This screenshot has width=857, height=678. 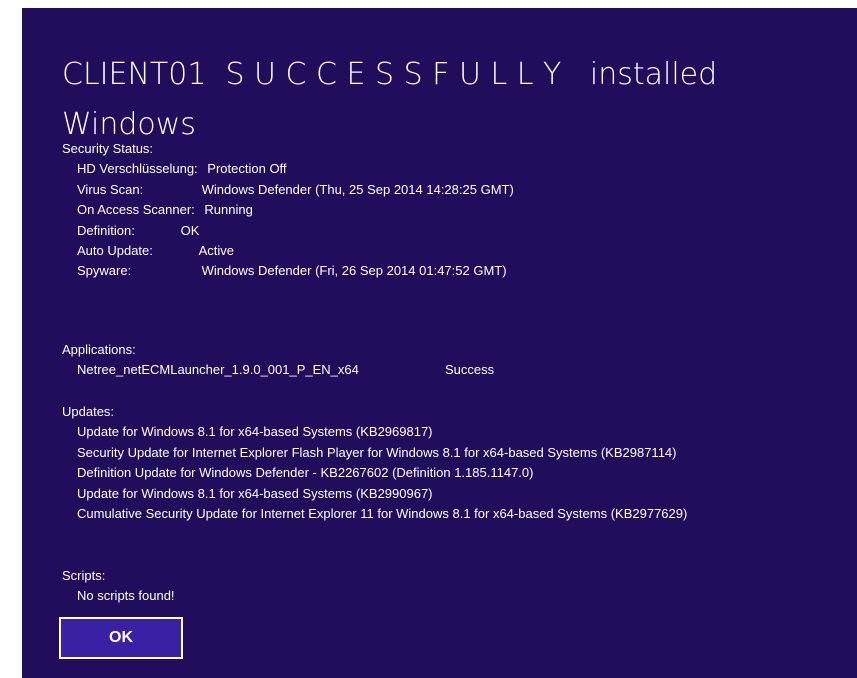 What do you see at coordinates (216, 251) in the screenshot?
I see `status-value: Active` at bounding box center [216, 251].